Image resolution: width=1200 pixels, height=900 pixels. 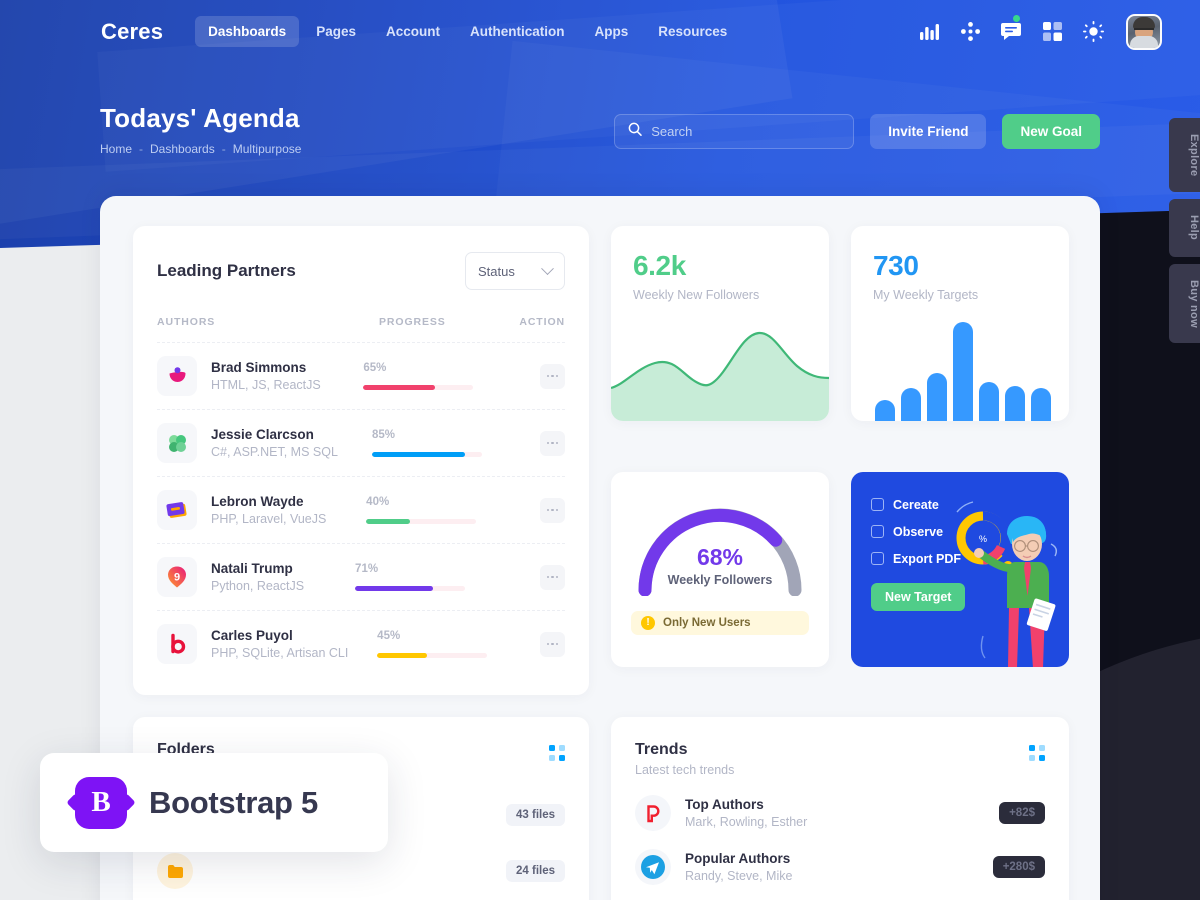 What do you see at coordinates (970, 32) in the screenshot?
I see `scatter-dots-icon` at bounding box center [970, 32].